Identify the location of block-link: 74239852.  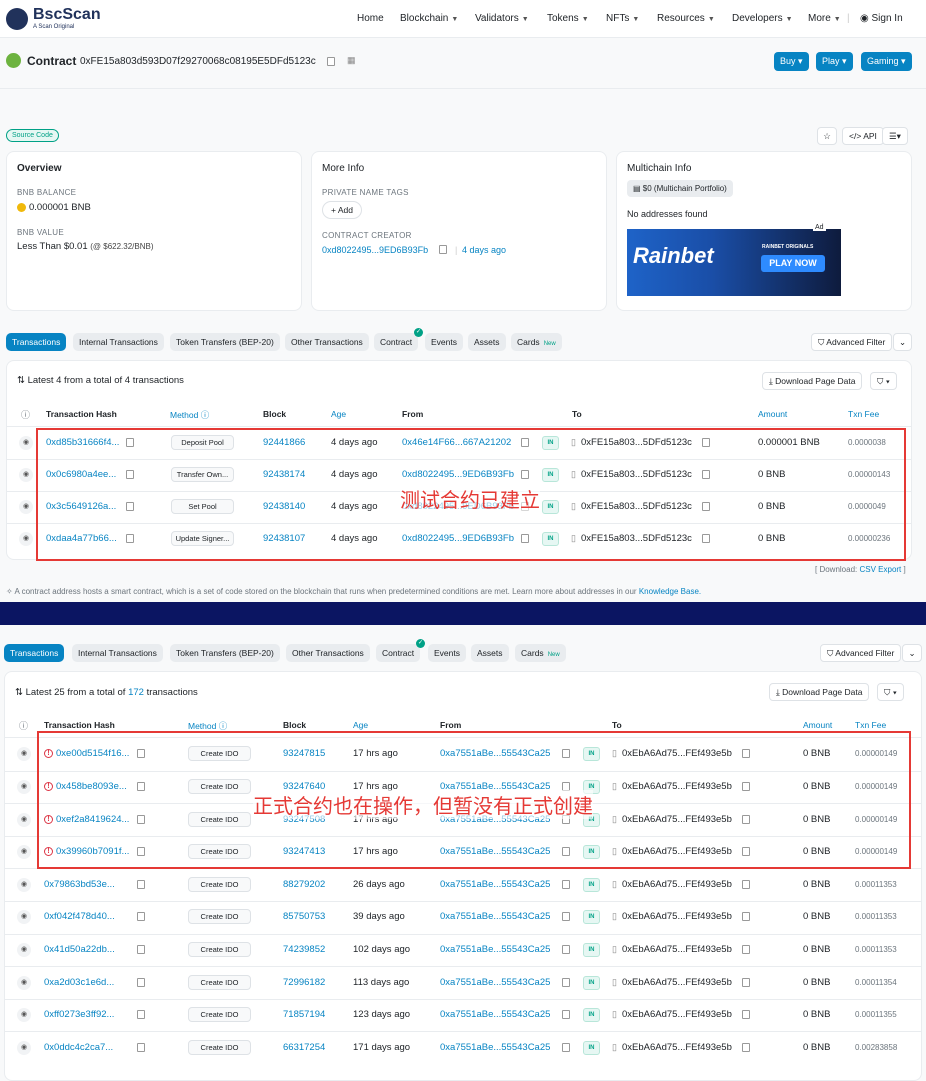
(304, 949).